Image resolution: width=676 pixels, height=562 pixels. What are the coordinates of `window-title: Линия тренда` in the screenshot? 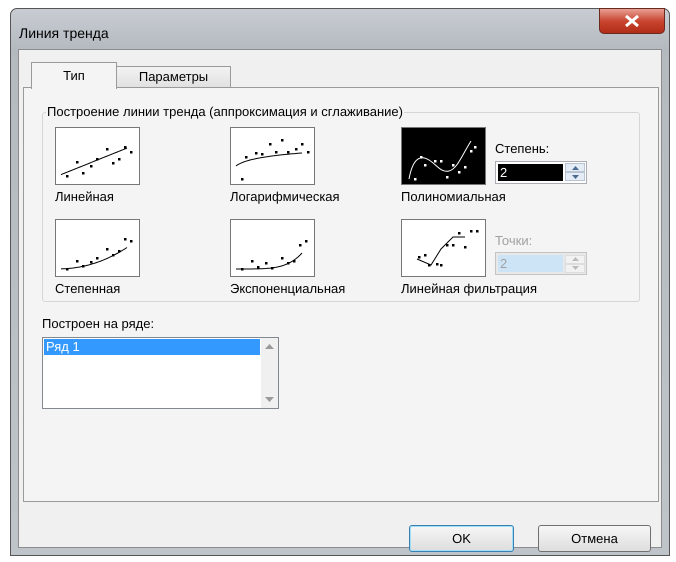 It's located at (64, 33).